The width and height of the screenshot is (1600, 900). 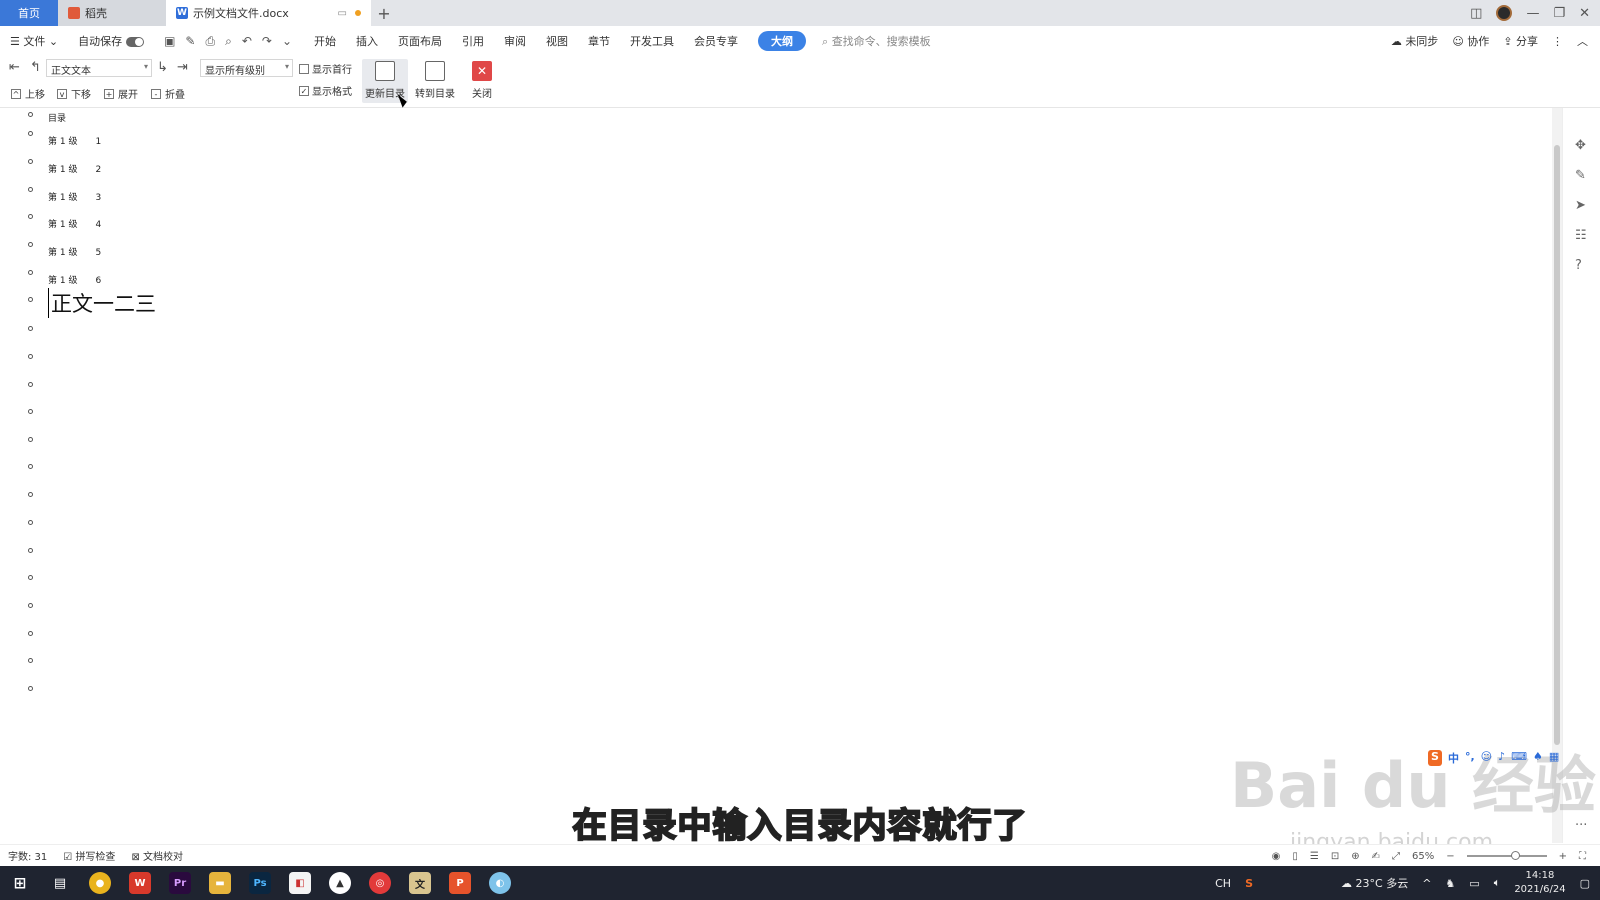 I want to click on volume-icon: 🔈︎, so click(x=1497, y=883).